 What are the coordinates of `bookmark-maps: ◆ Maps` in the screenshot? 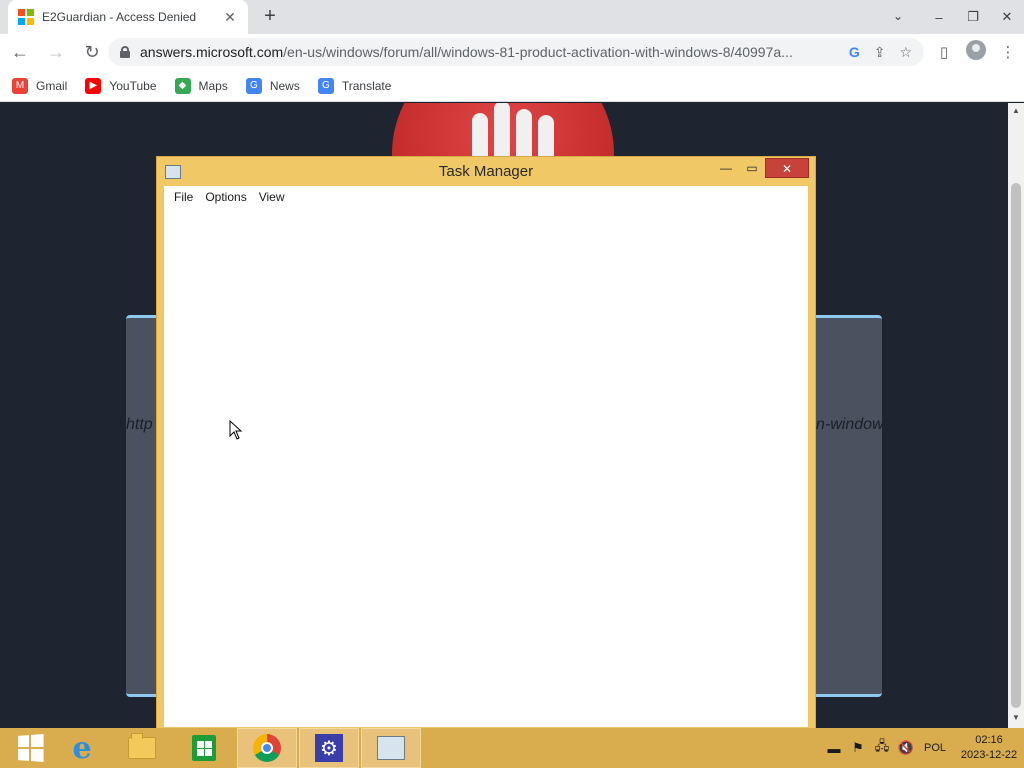 It's located at (201, 85).